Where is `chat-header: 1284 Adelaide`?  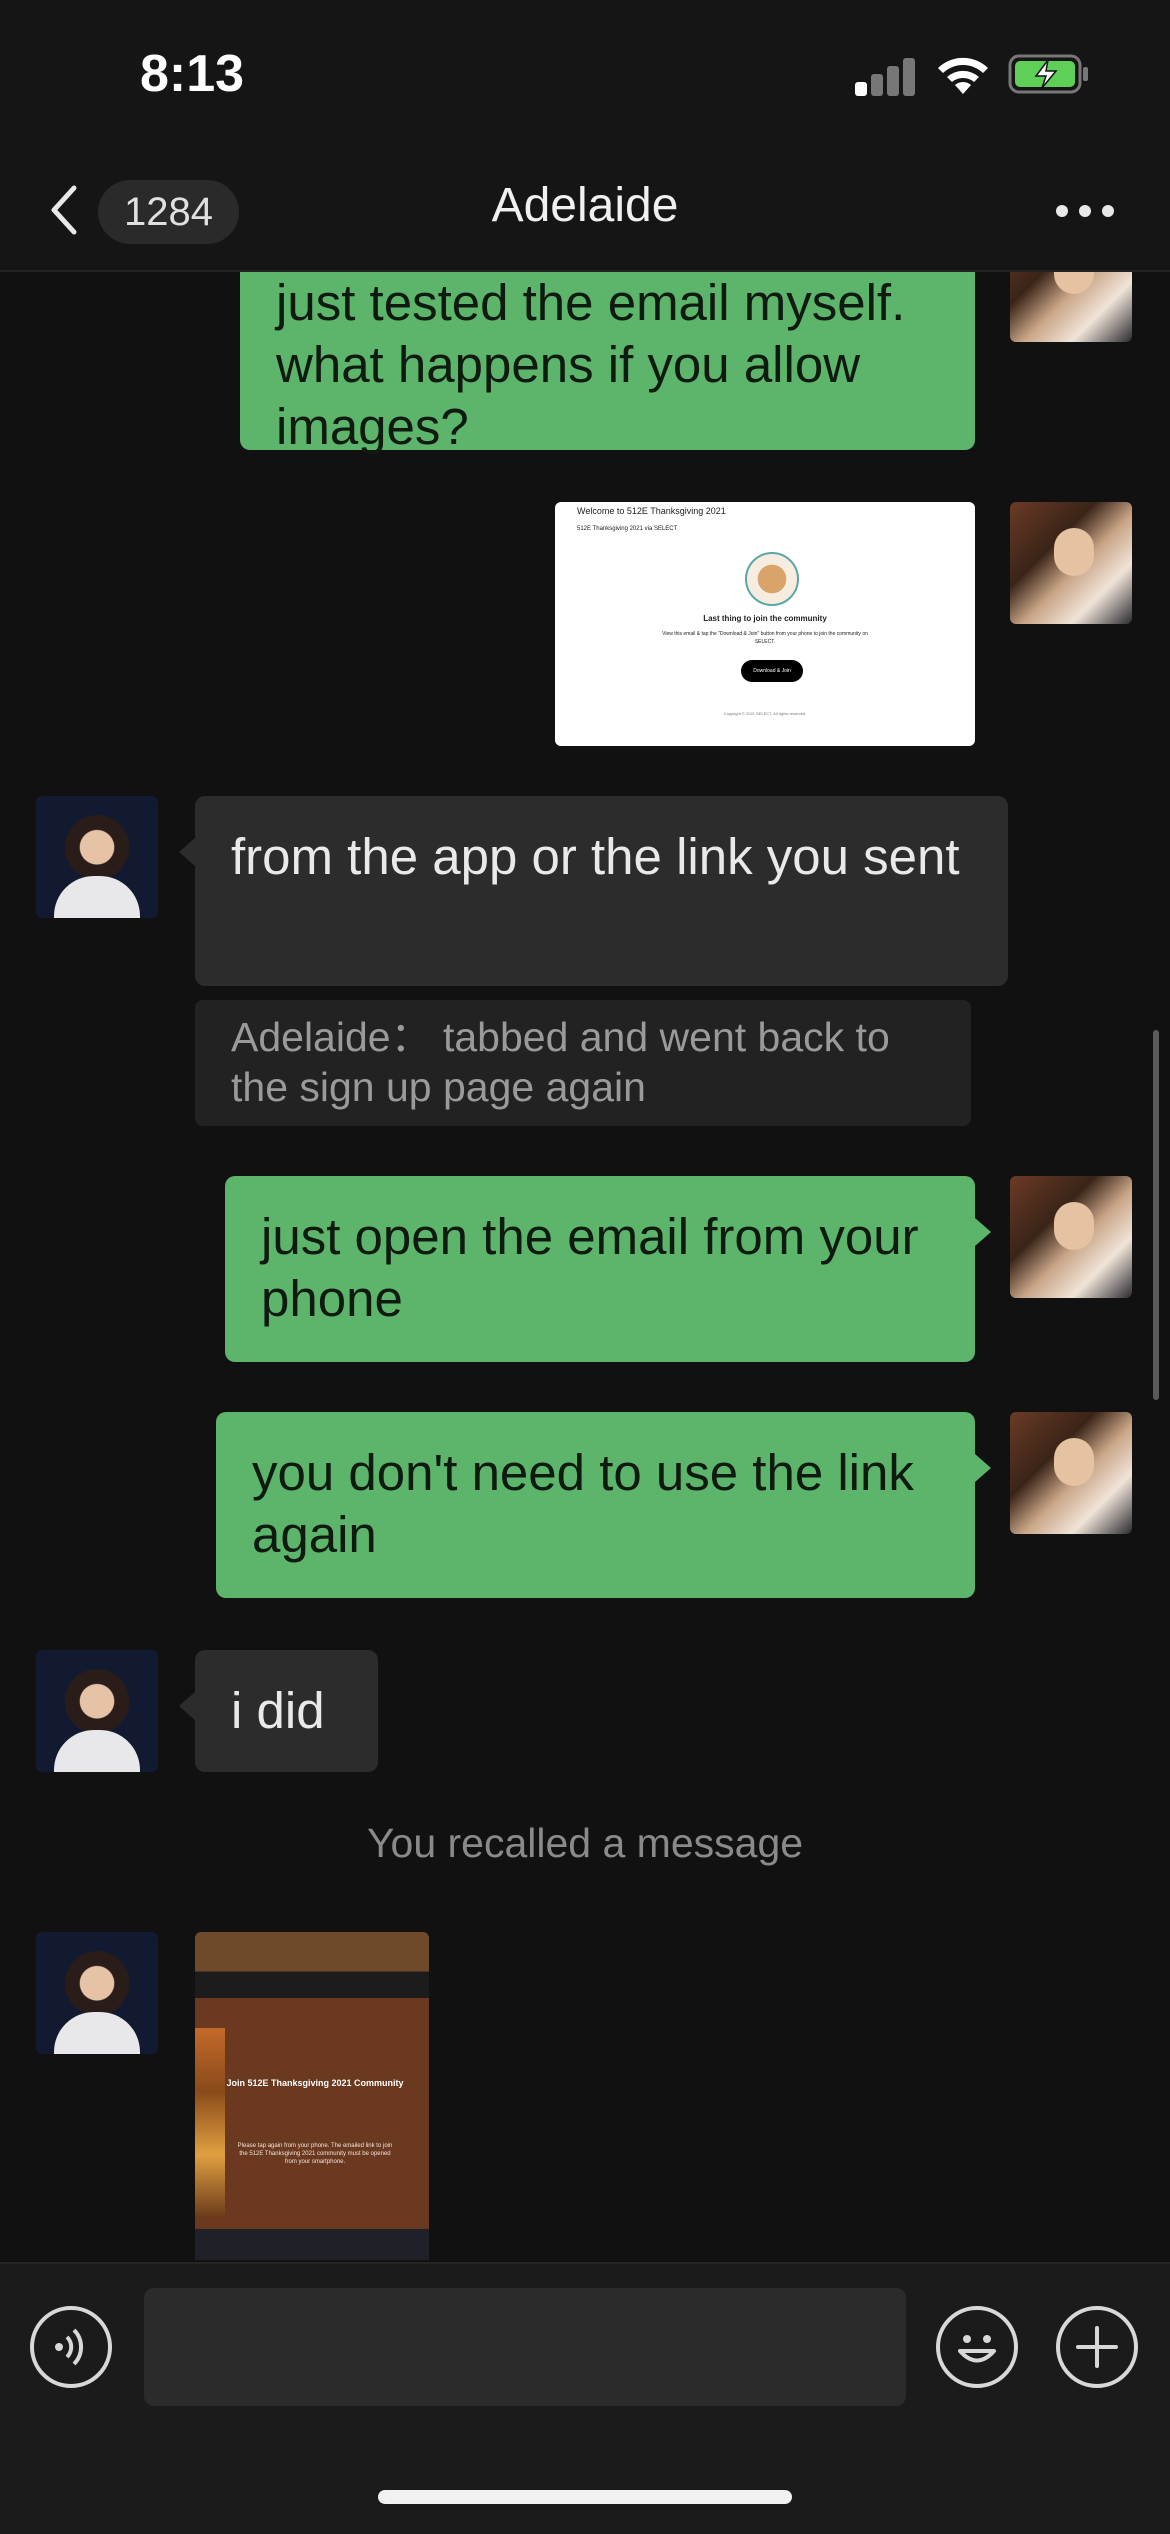
chat-header: 1284 Adelaide is located at coordinates (585, 211).